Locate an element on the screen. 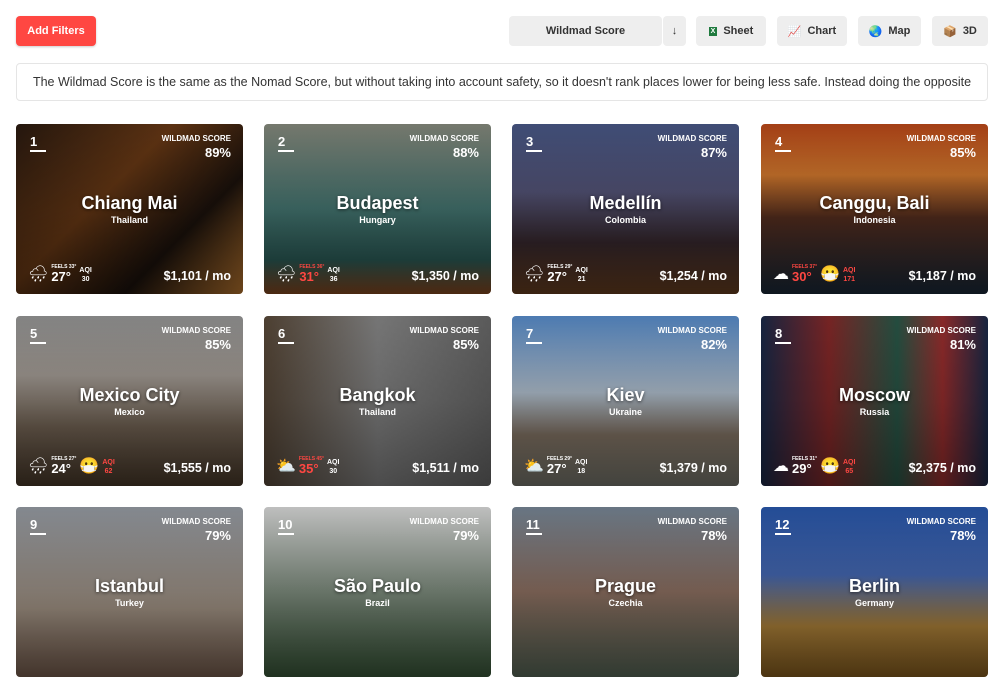 The height and width of the screenshot is (677, 1000). country-name: Hungary is located at coordinates (377, 220).